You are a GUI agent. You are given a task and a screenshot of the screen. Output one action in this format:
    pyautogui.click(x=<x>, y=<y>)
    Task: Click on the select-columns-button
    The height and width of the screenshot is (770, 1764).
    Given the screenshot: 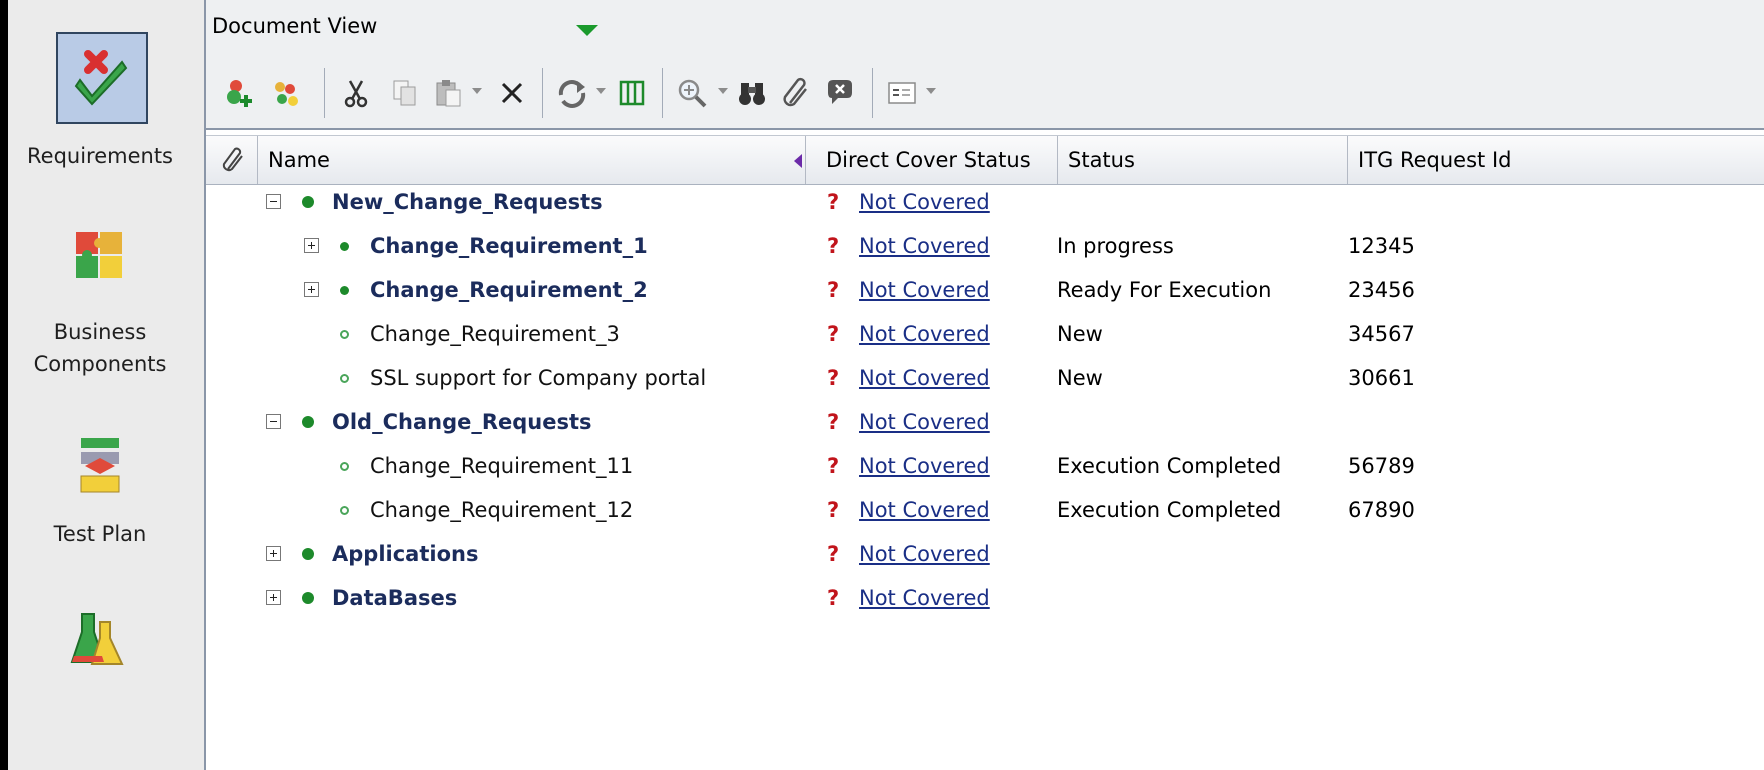 What is the action you would take?
    pyautogui.click(x=632, y=93)
    